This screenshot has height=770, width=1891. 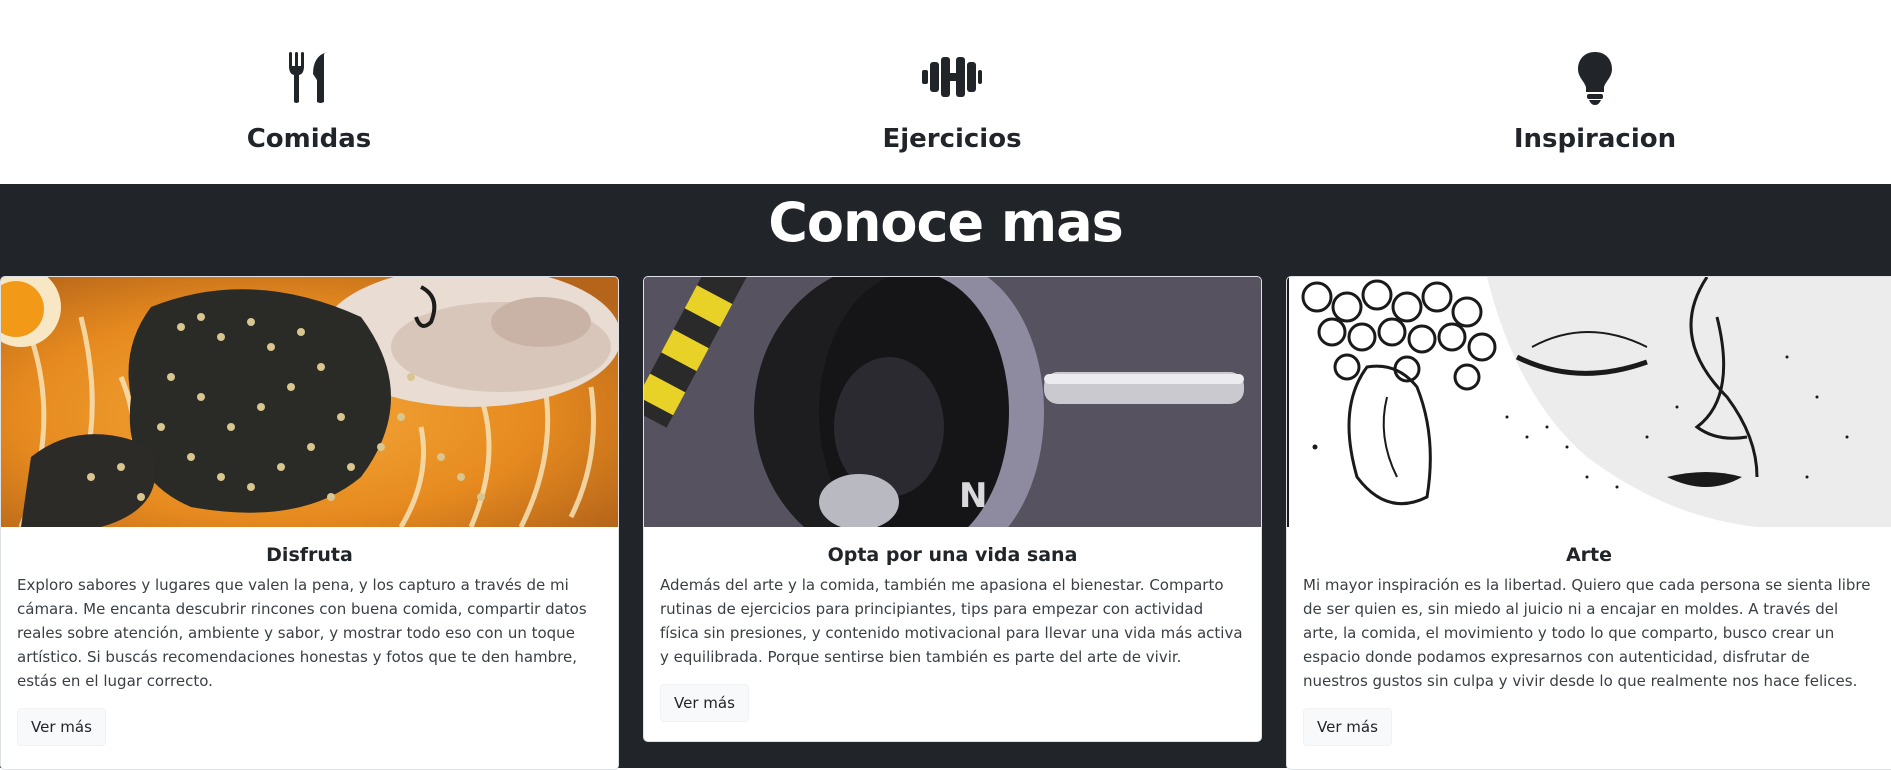 What do you see at coordinates (973, 496) in the screenshot?
I see `svg-text: N` at bounding box center [973, 496].